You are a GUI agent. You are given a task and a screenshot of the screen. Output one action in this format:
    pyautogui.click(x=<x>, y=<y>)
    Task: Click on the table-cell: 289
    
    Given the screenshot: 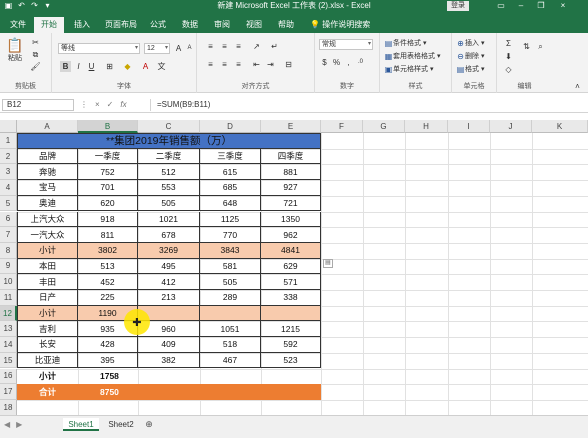 What is the action you would take?
    pyautogui.click(x=230, y=298)
    